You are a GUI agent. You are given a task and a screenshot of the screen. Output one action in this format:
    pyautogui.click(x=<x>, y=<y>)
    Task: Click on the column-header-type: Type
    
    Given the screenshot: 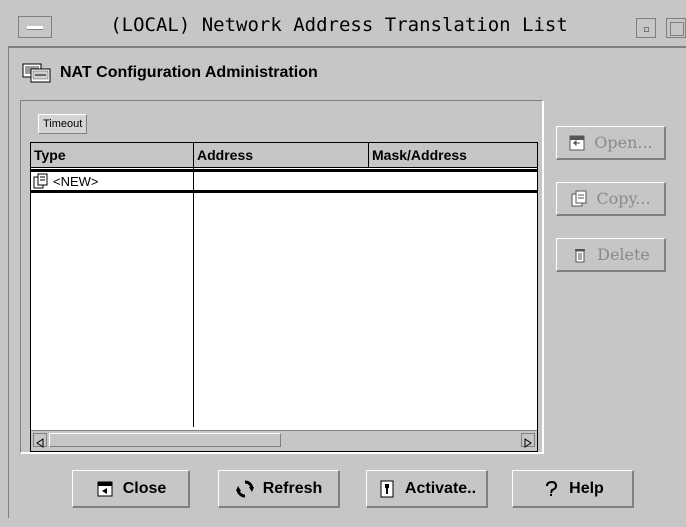 What is the action you would take?
    pyautogui.click(x=112, y=155)
    